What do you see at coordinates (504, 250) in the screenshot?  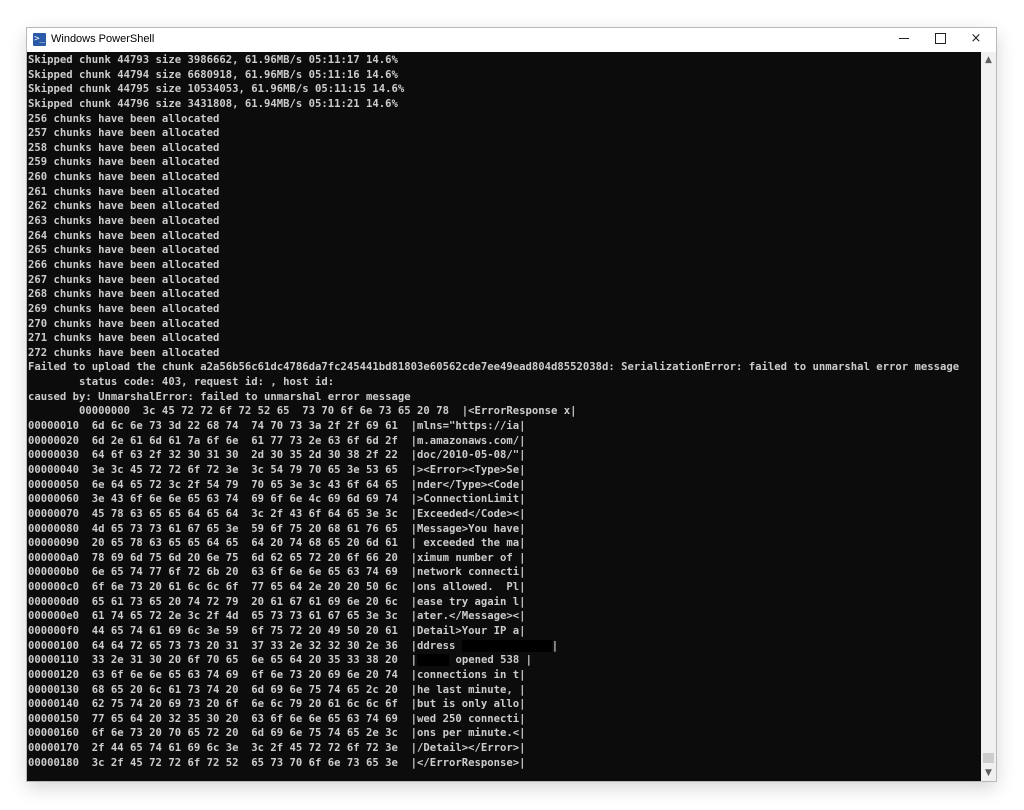 I see `console-line: 265 chunks have been allocated` at bounding box center [504, 250].